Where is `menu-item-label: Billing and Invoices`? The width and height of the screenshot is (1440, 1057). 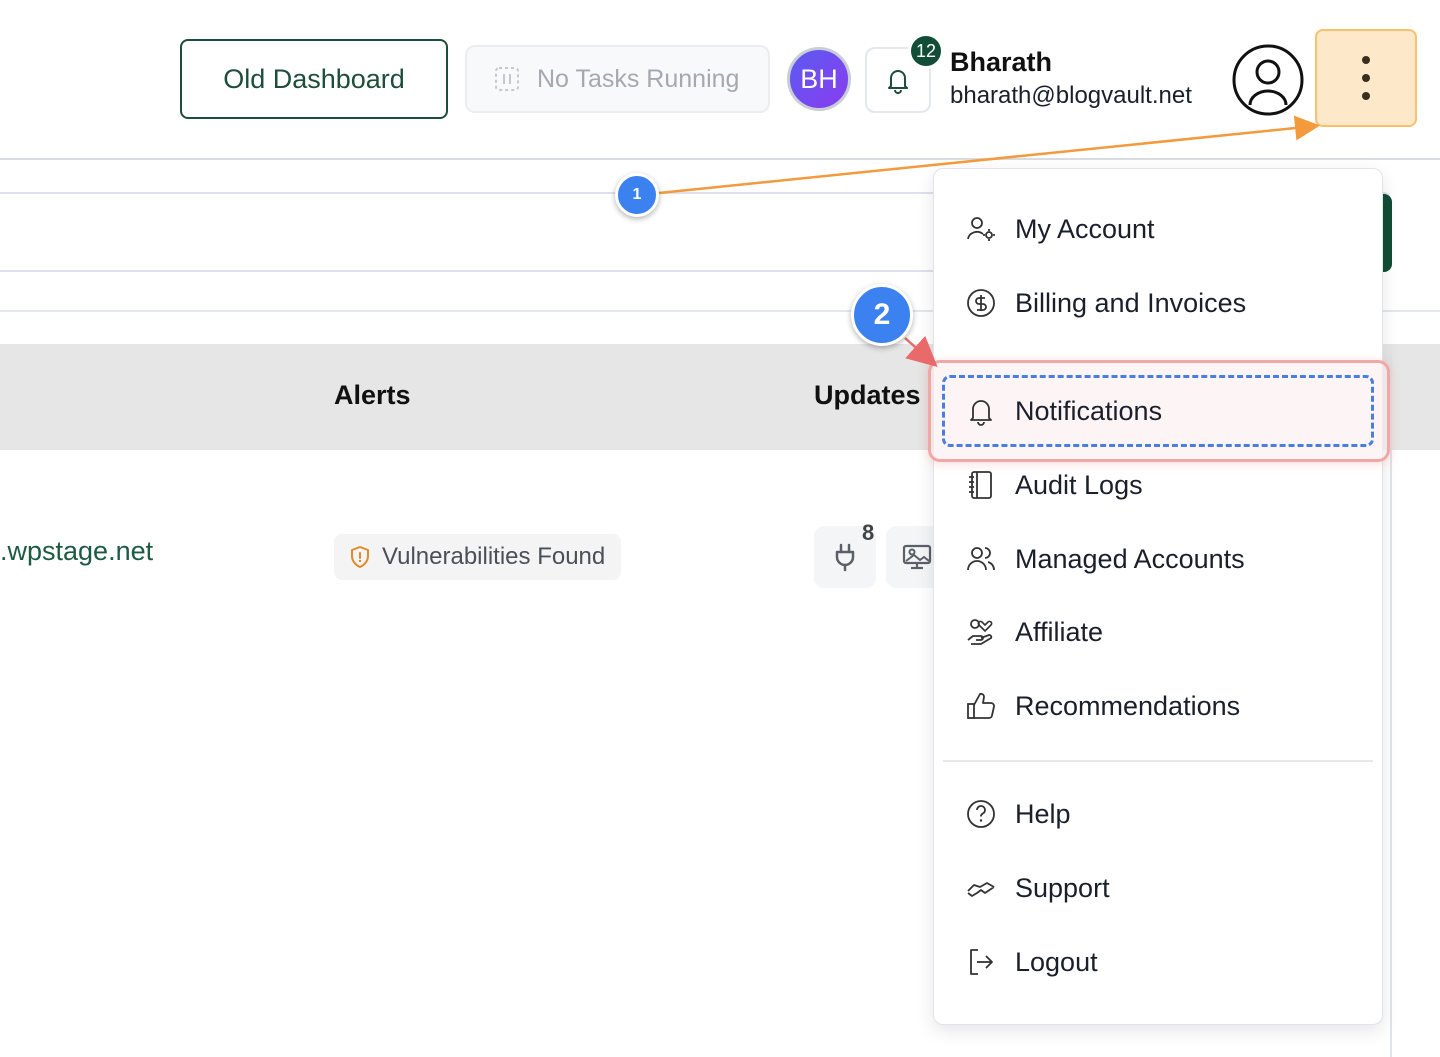 menu-item-label: Billing and Invoices is located at coordinates (1131, 302).